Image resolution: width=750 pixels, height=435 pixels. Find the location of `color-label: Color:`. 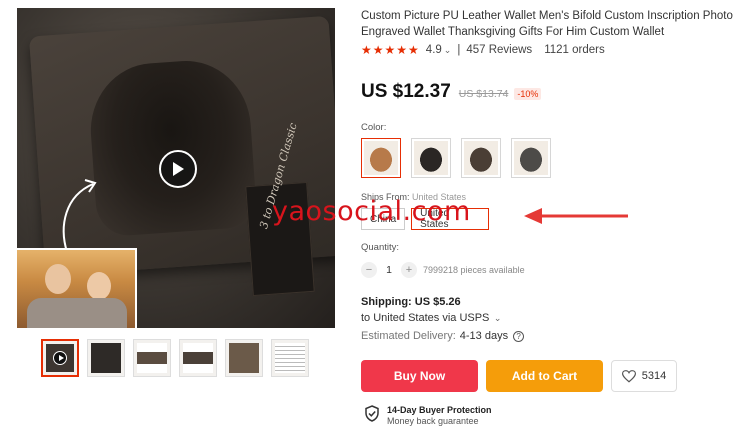

color-label: Color: is located at coordinates (374, 127).